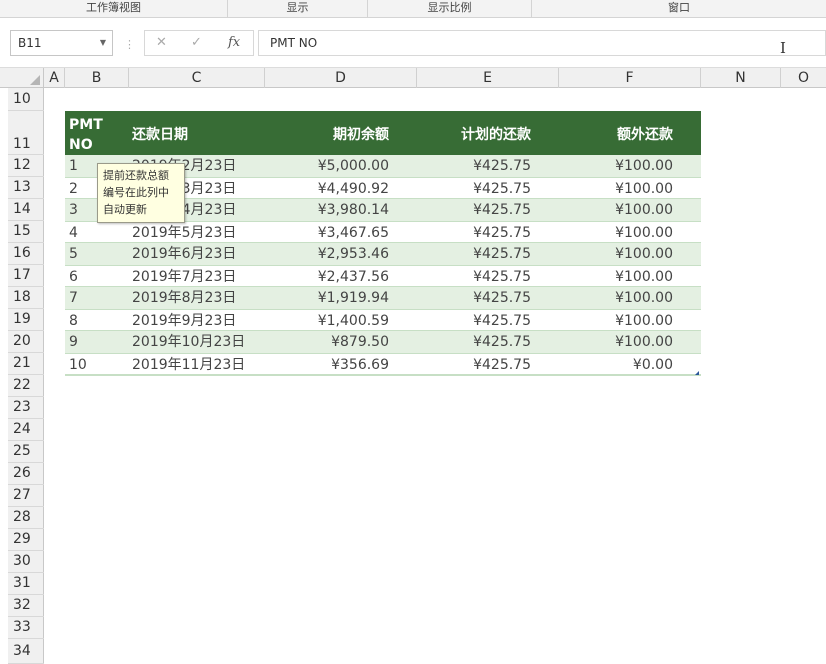 The image size is (826, 664). I want to click on cell-date: 2019年6月23日, so click(184, 254).